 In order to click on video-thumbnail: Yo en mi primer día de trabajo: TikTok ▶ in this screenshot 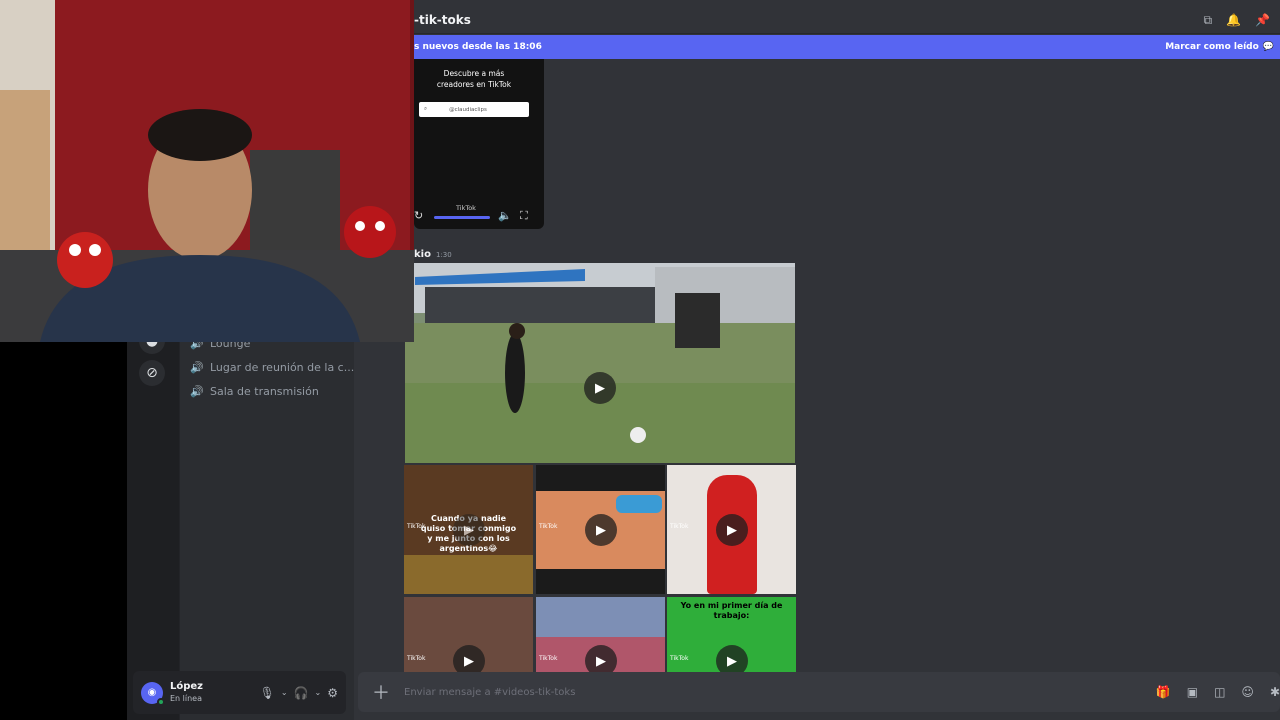, I will do `click(731, 634)`.